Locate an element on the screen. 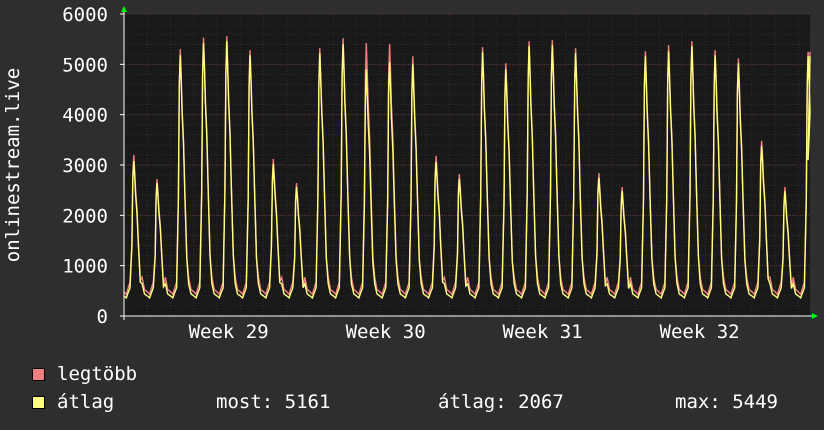 The width and height of the screenshot is (824, 430). y-tick-label: 5000 is located at coordinates (85, 65).